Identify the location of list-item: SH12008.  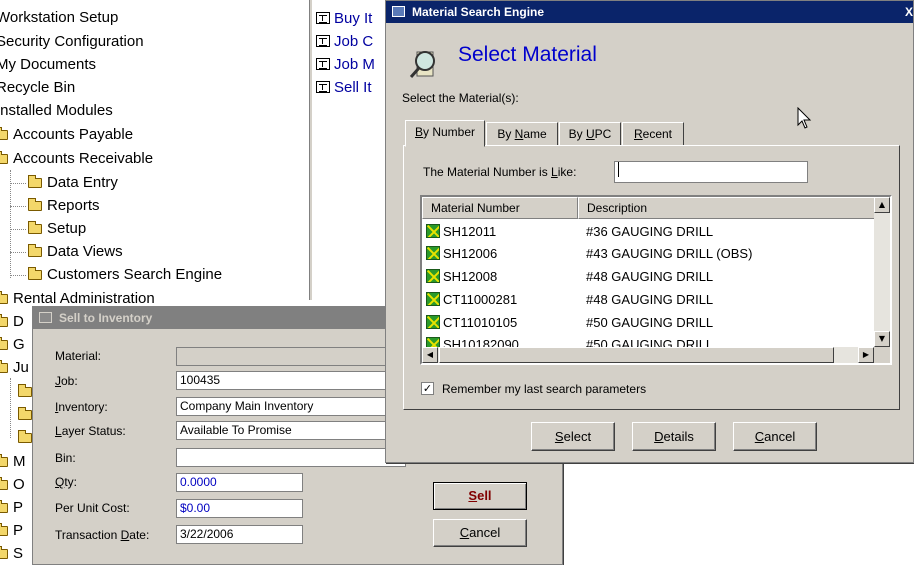
(459, 277).